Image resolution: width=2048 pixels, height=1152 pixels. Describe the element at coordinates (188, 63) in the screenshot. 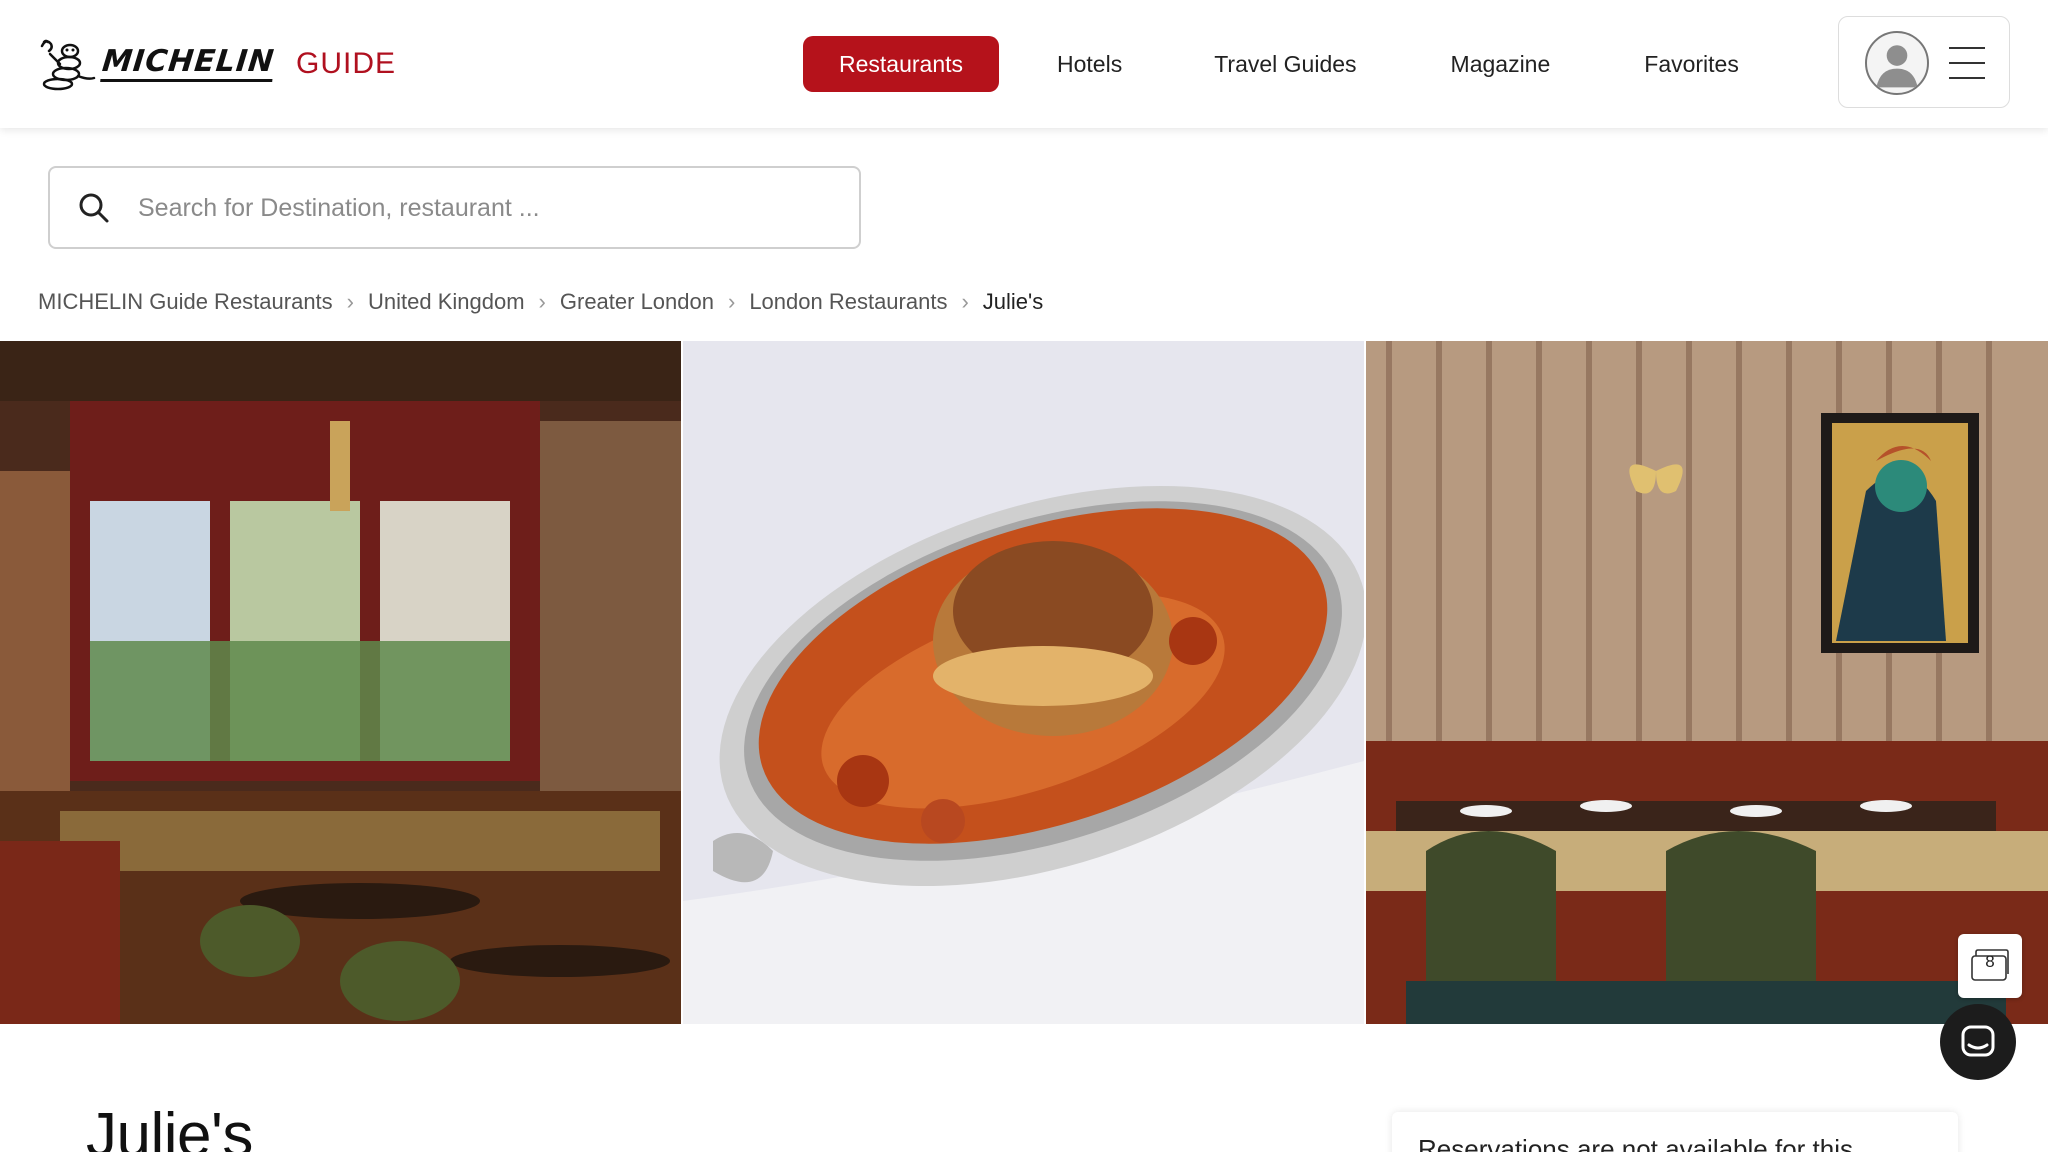

I see `michelin-wordmark: MICHELIN` at that location.